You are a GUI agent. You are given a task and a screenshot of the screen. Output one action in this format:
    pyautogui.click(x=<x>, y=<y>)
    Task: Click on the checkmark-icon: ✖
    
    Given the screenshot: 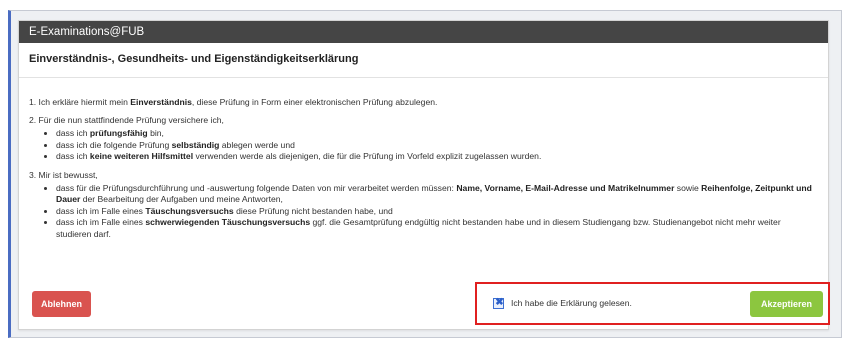 What is the action you would take?
    pyautogui.click(x=499, y=302)
    